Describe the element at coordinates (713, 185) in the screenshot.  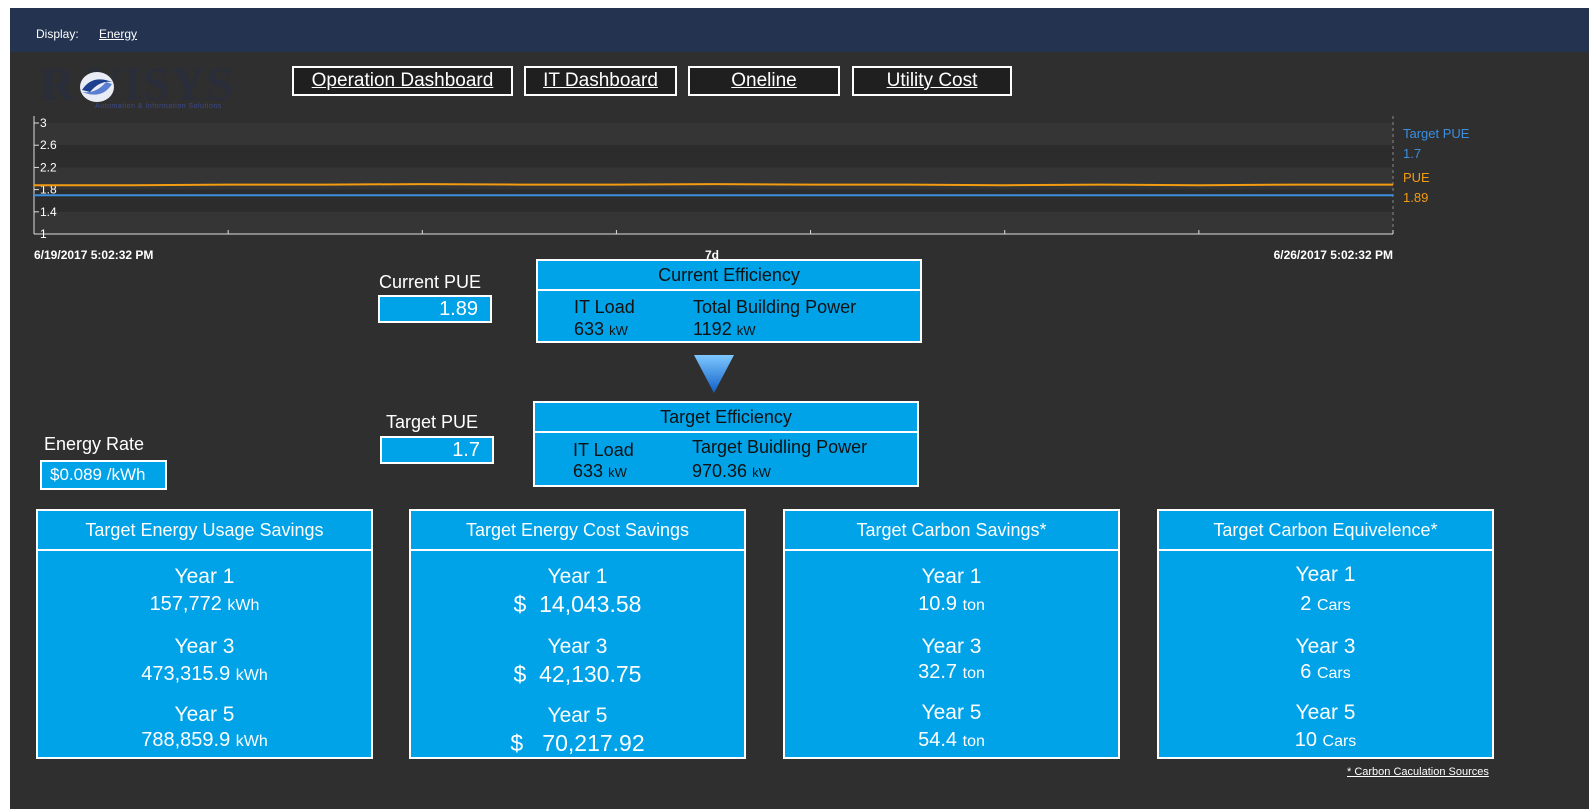
I see `series-line-pue` at that location.